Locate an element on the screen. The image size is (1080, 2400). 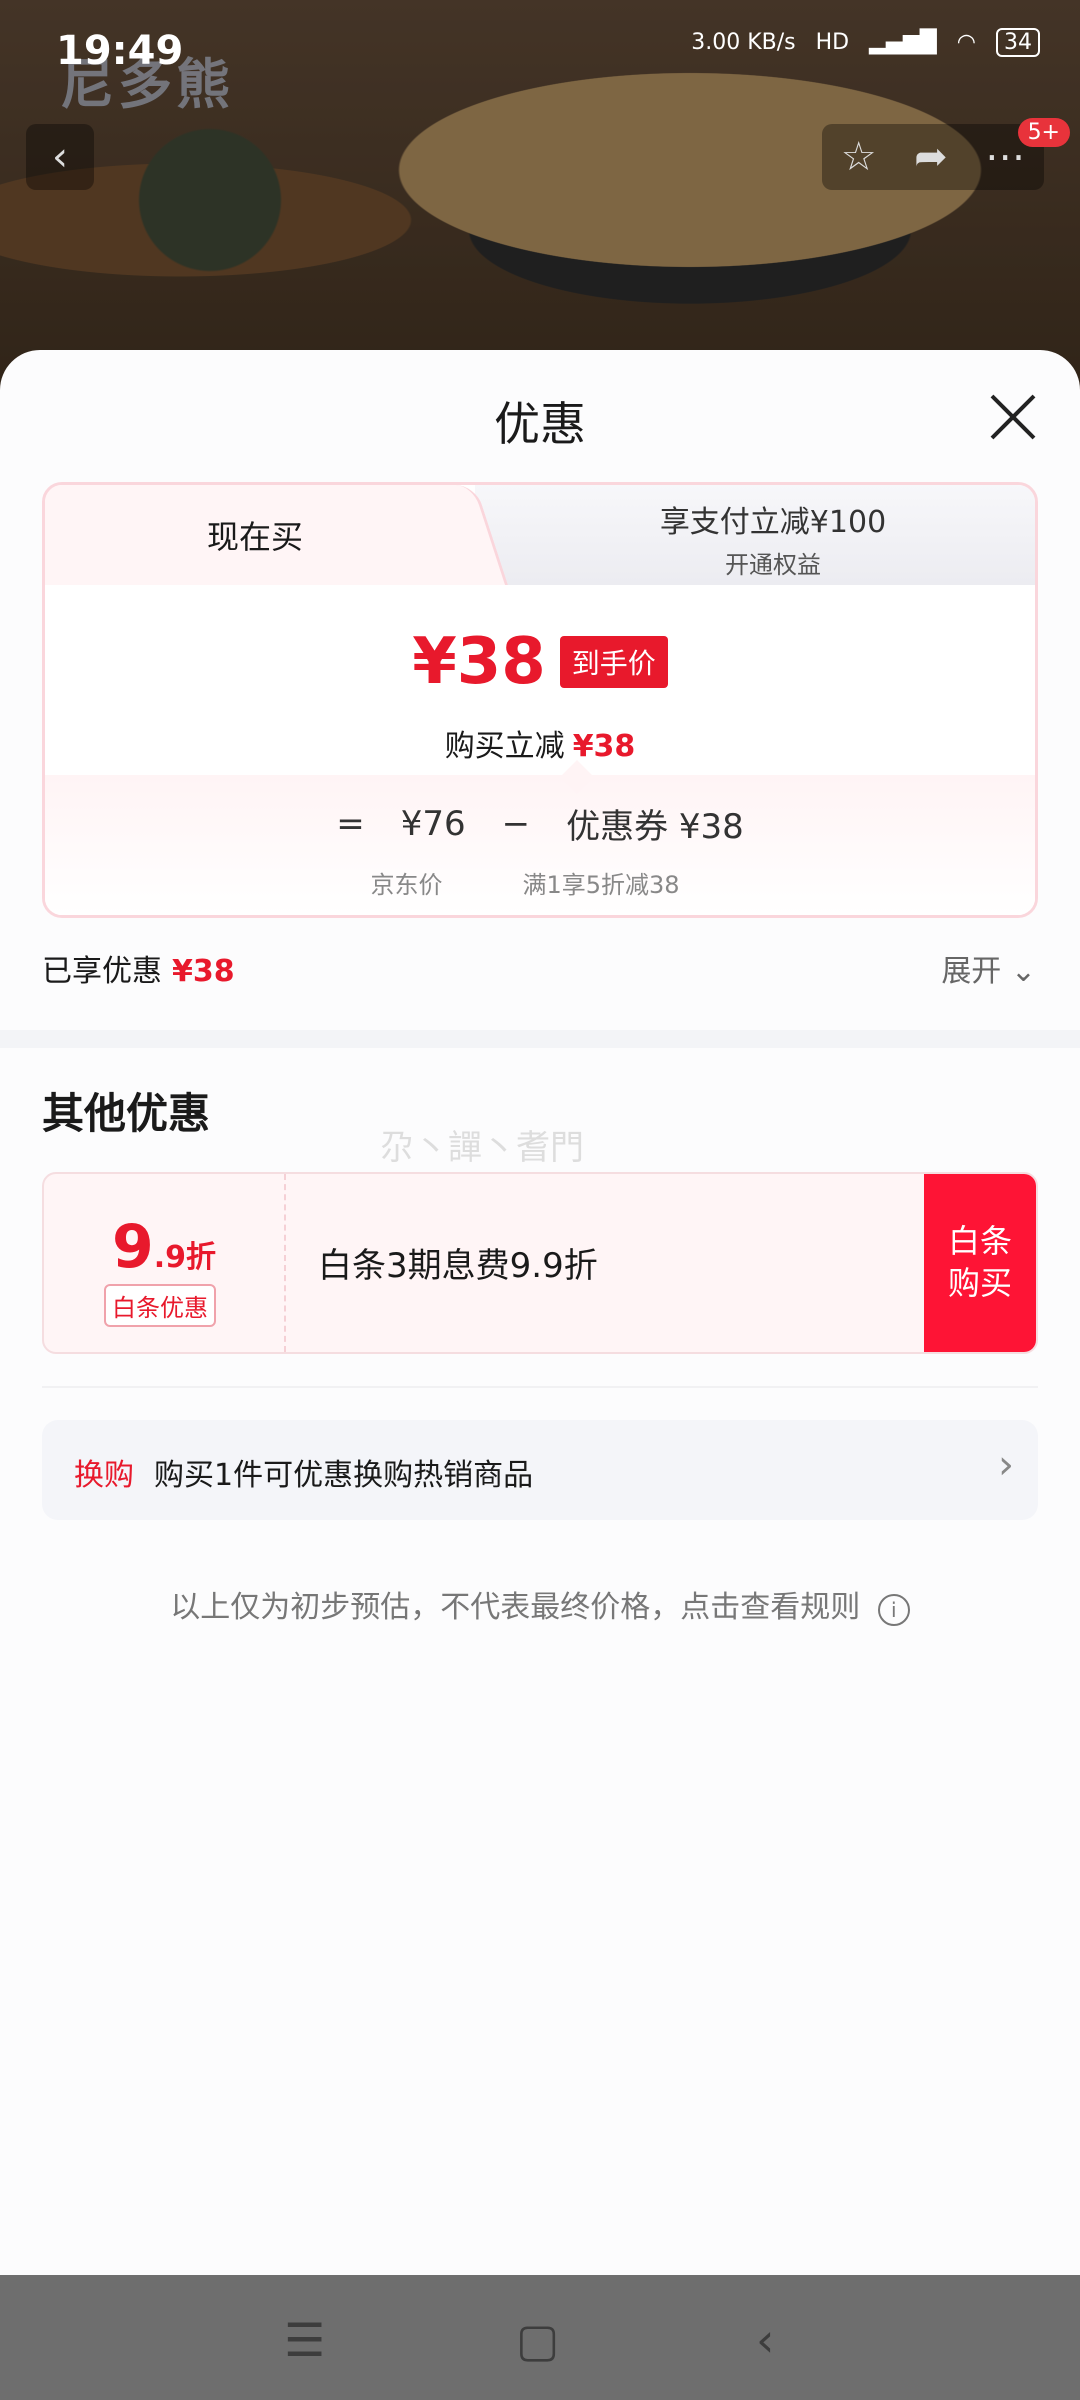
section-divider is located at coordinates (540, 1039).